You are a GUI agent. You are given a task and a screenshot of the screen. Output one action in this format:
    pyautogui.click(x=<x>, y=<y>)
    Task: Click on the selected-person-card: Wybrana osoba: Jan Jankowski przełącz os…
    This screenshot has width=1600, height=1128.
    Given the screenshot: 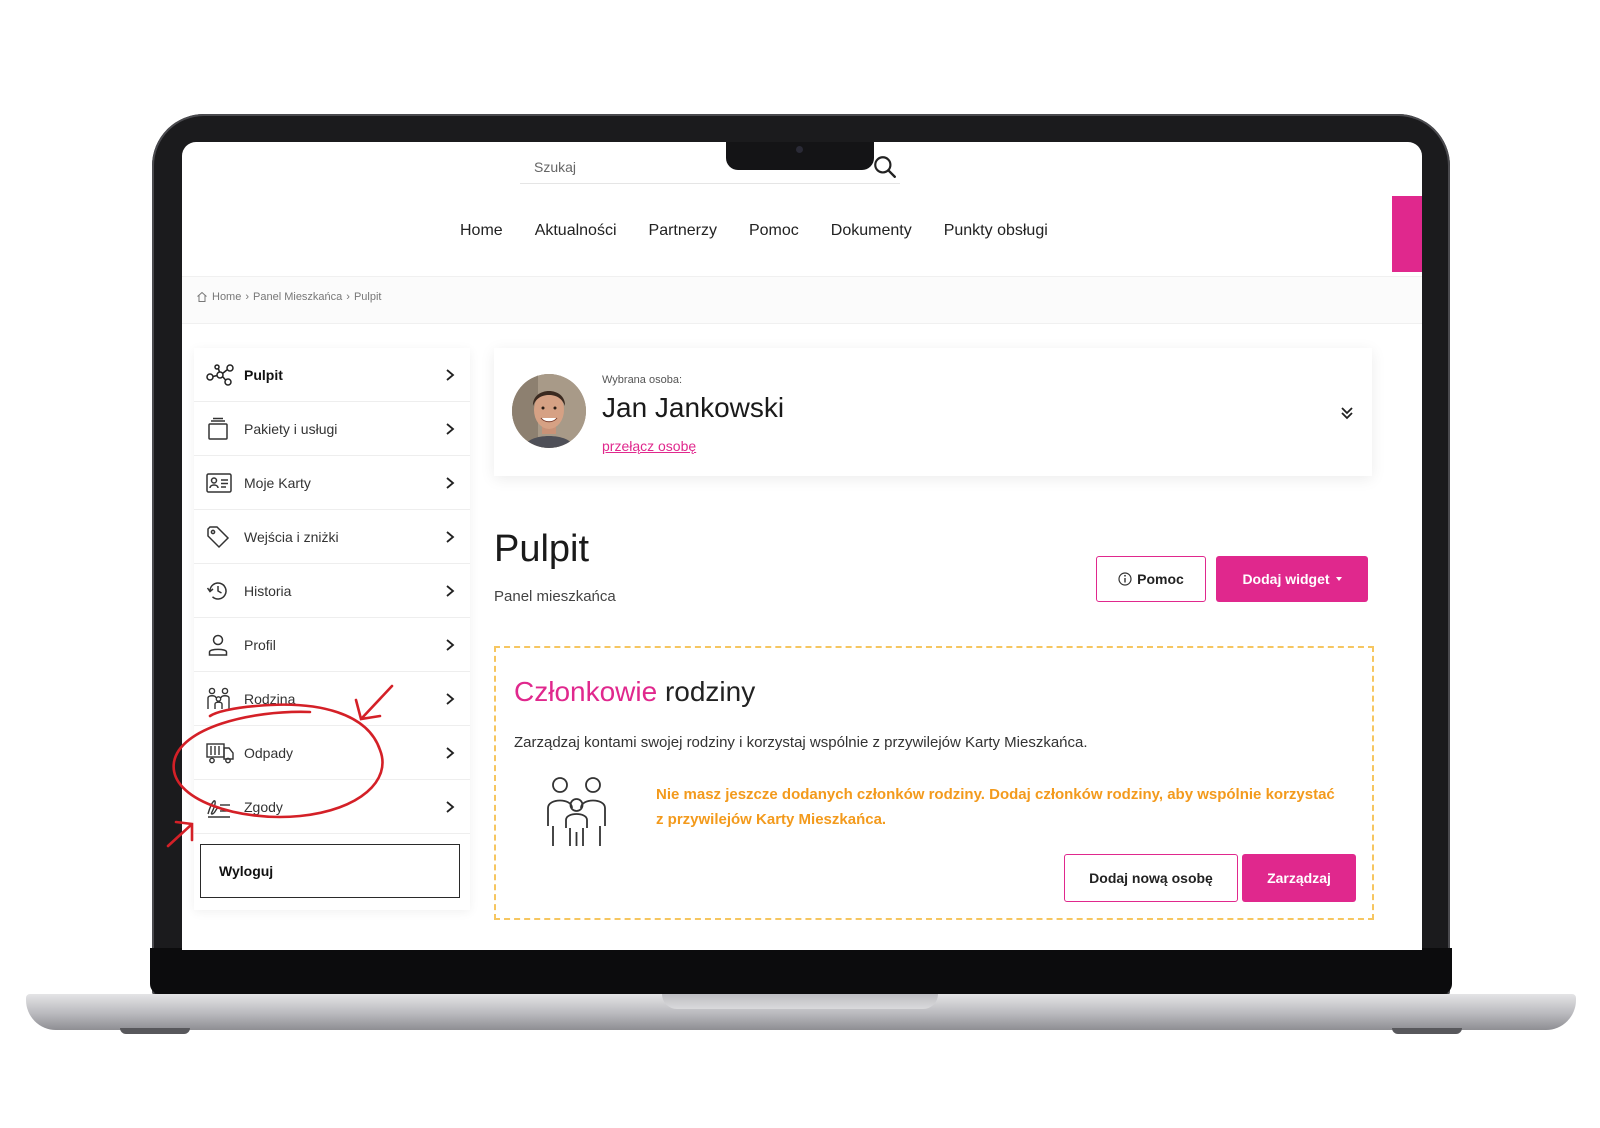 What is the action you would take?
    pyautogui.click(x=933, y=412)
    